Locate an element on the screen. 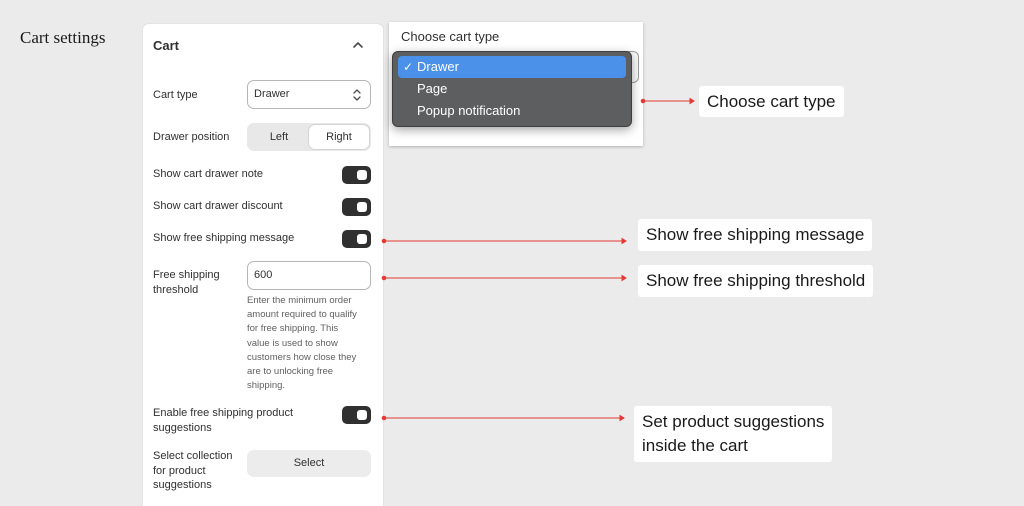  callout-choose-cart-type: Choose cart type is located at coordinates (771, 101).